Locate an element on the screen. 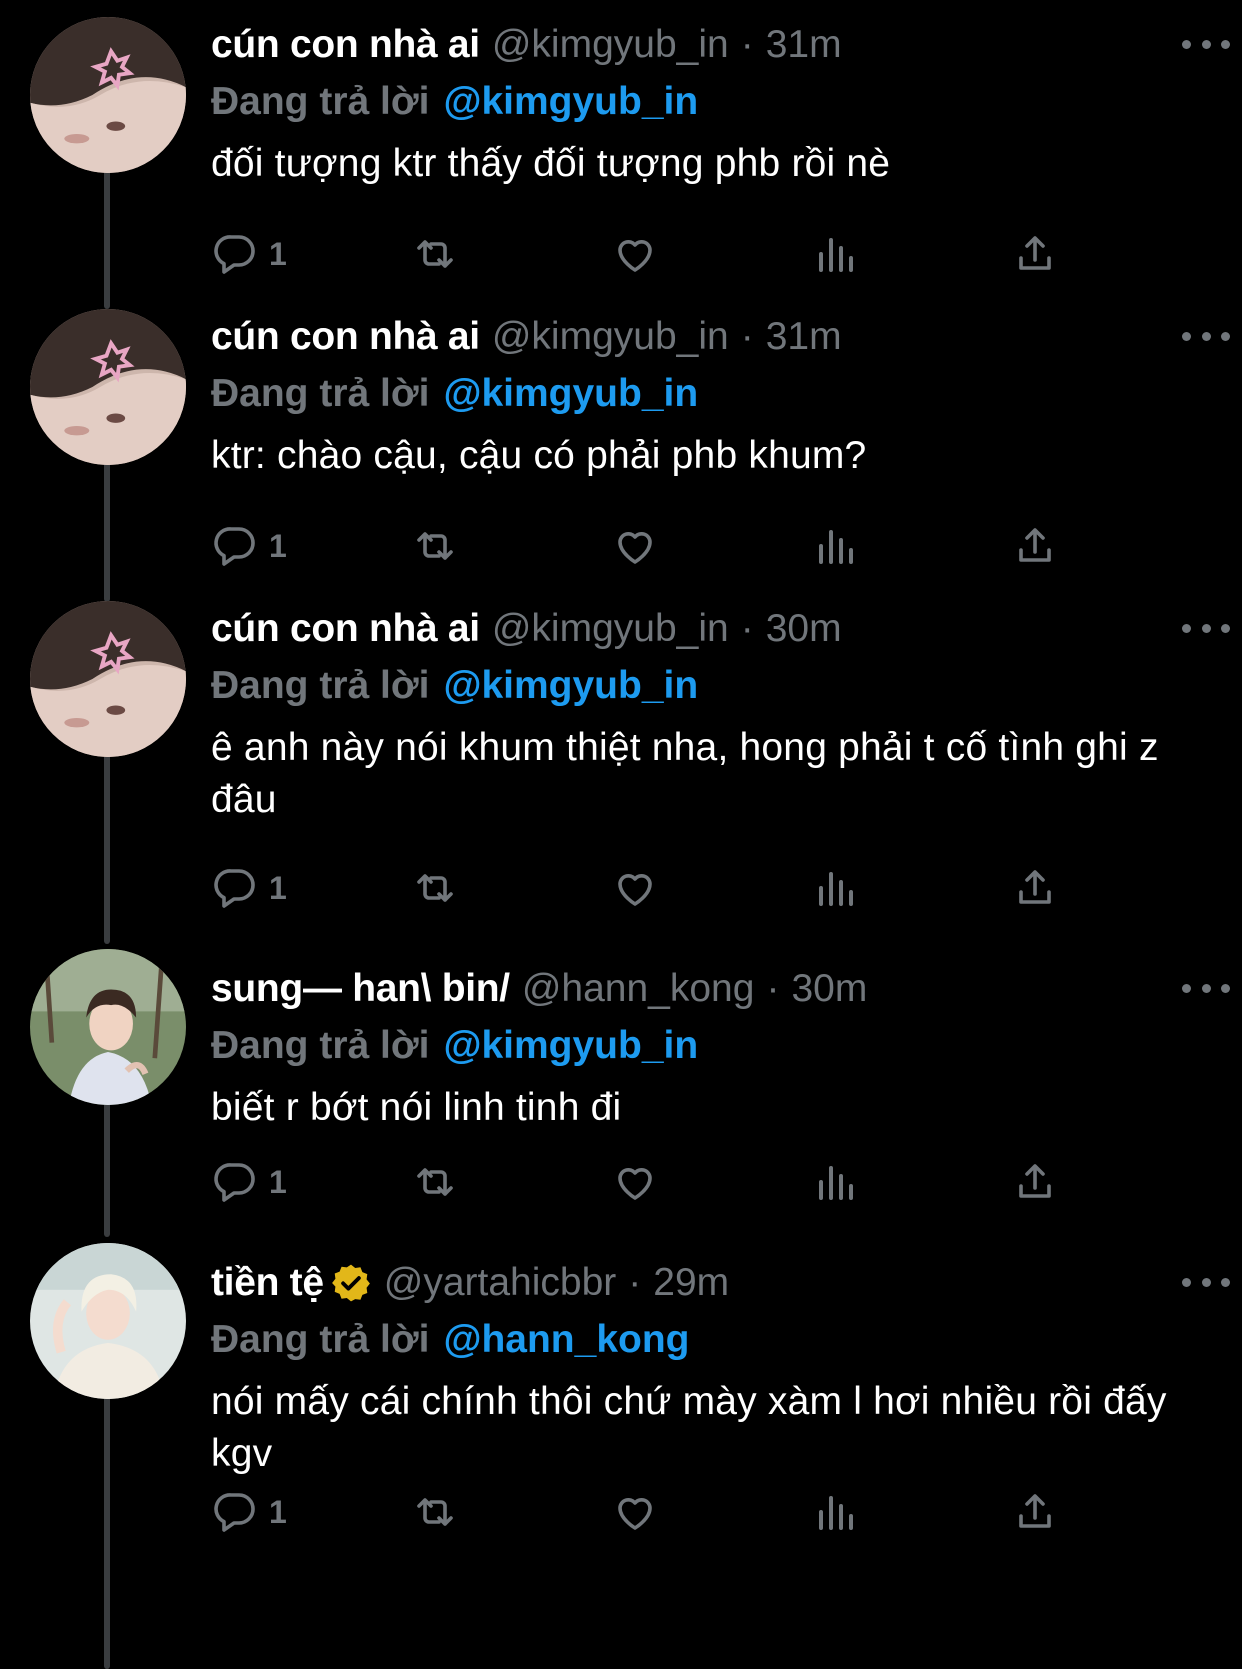 The image size is (1242, 1669). user-handle: @hann_kong is located at coordinates (638, 989).